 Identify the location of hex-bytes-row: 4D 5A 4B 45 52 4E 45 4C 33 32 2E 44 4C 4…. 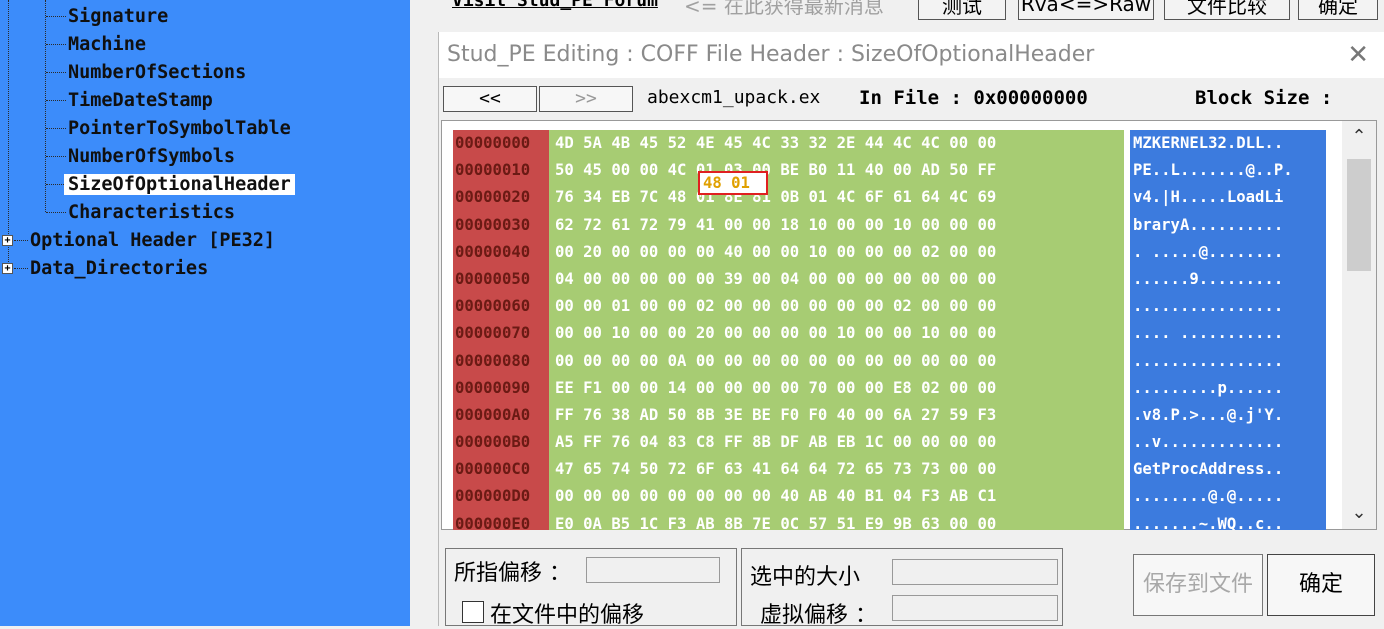
(836, 143).